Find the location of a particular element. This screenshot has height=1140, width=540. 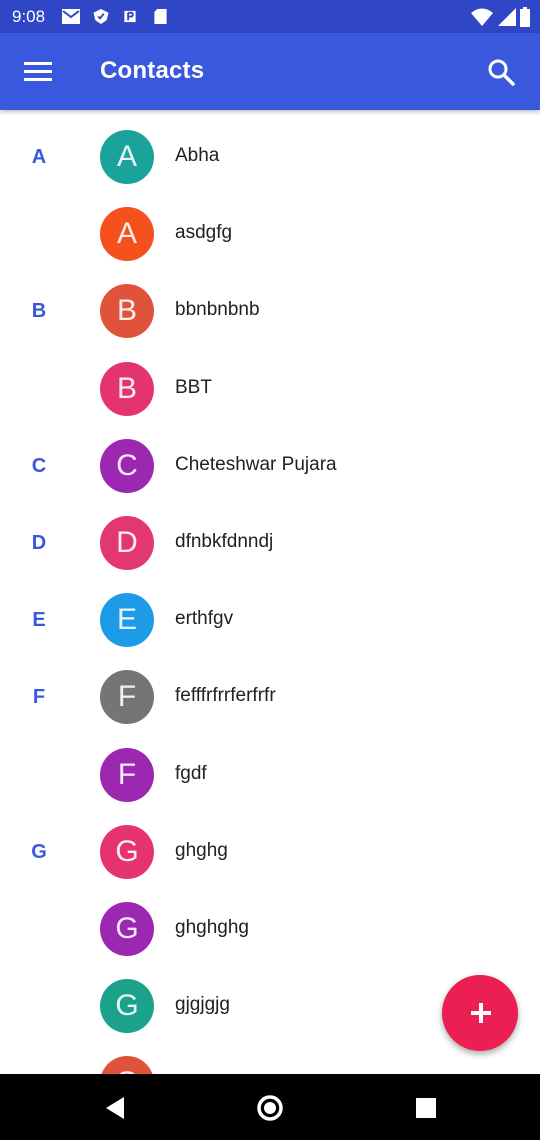

status-bar: 9:08 is located at coordinates (270, 16).